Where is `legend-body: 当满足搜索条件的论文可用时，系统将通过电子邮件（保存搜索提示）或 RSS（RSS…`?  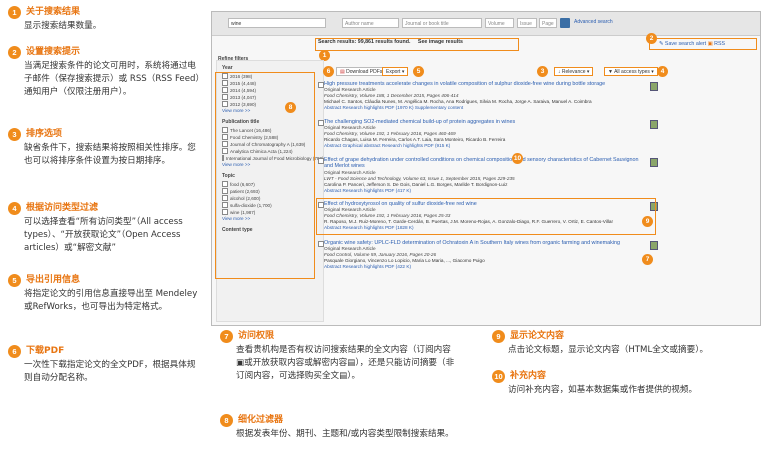
legend-body: 当满足搜索条件的论文可用时，系统将通过电子邮件（保存搜索提示）或 RSS（RSS… is located at coordinates (112, 79).